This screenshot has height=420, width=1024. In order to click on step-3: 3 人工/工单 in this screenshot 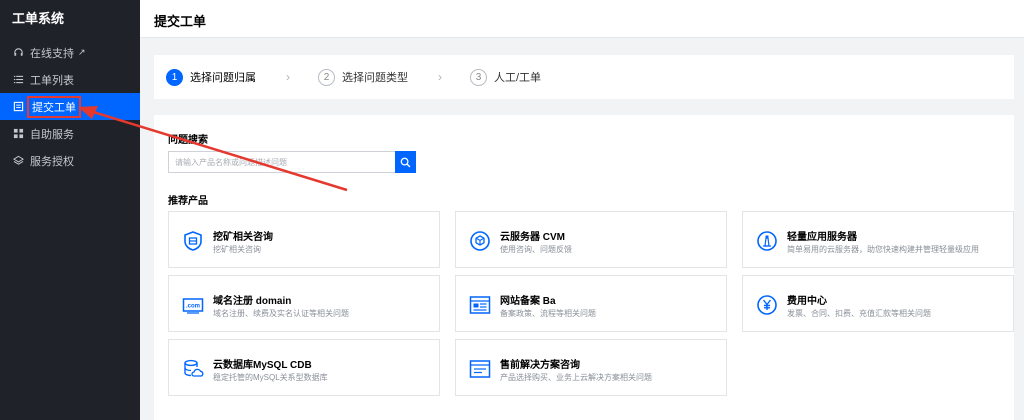, I will do `click(506, 77)`.